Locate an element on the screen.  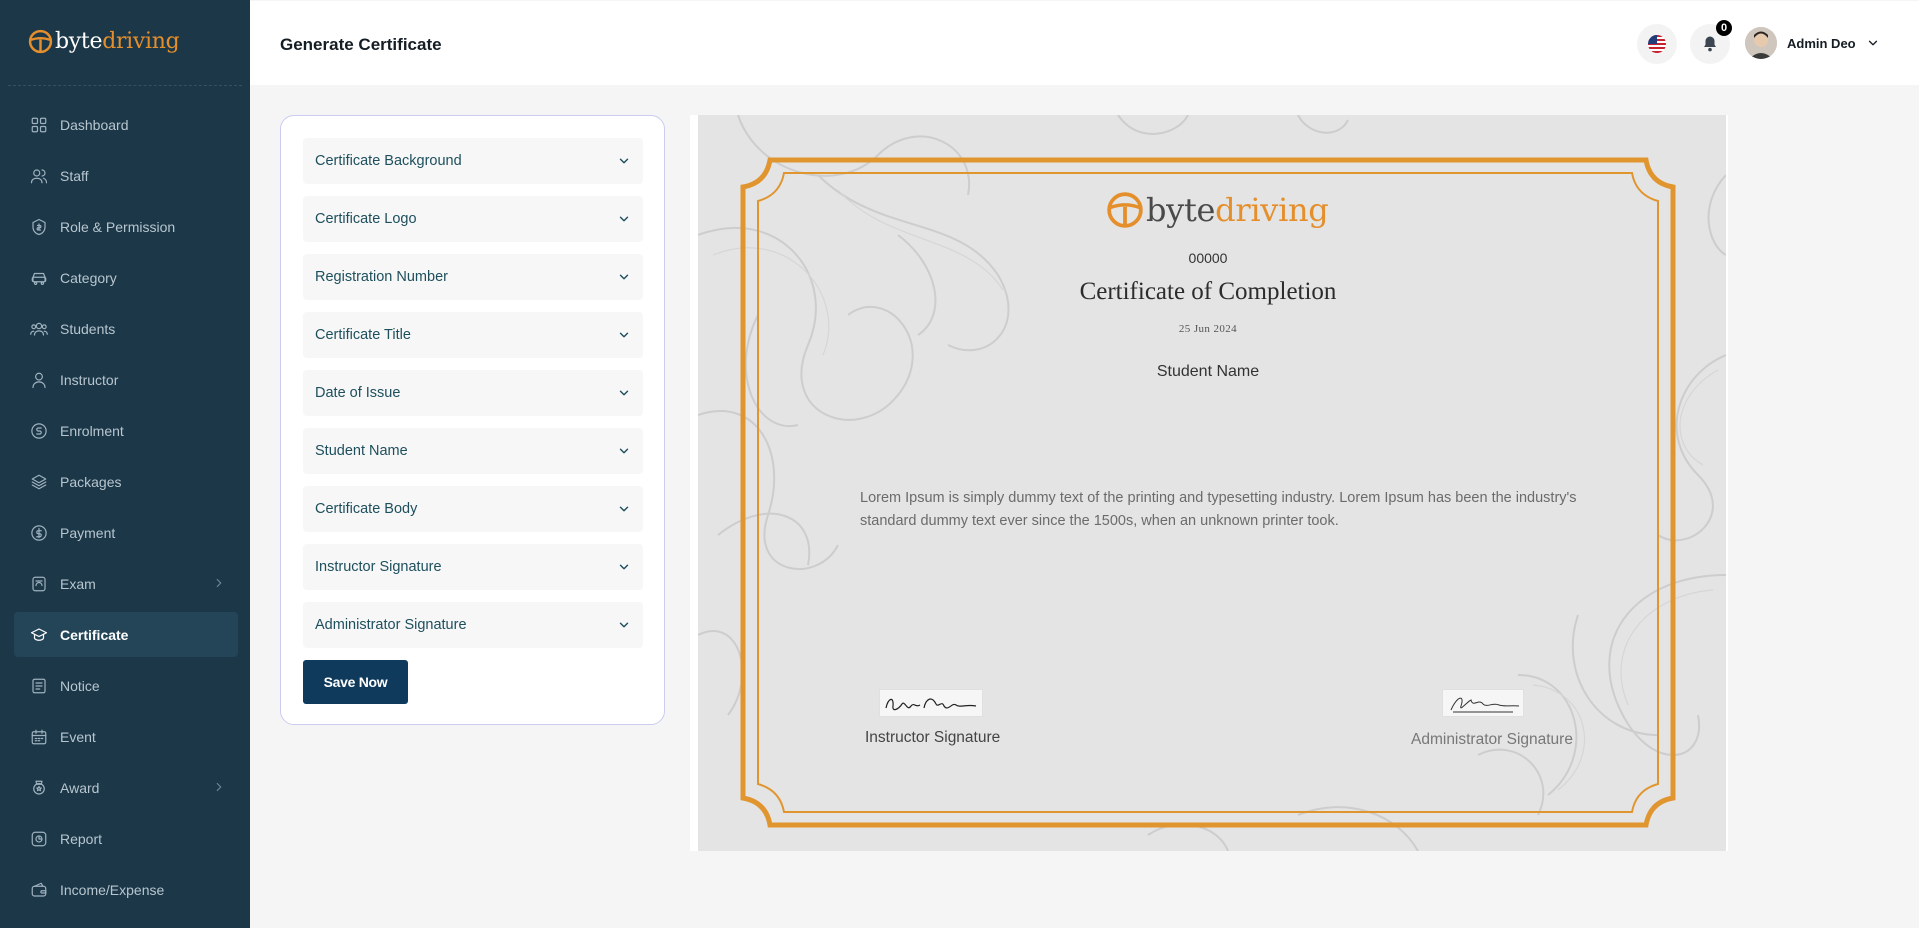
accordion-administrator-signature: Administrator Signature is located at coordinates (473, 625).